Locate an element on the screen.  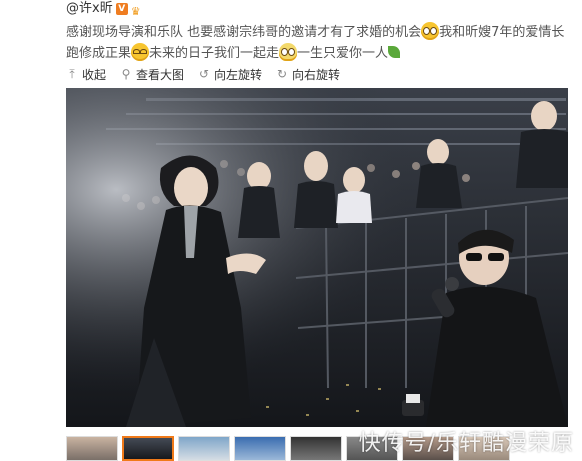
member-crown-icon: ♛ is located at coordinates (135, 11).